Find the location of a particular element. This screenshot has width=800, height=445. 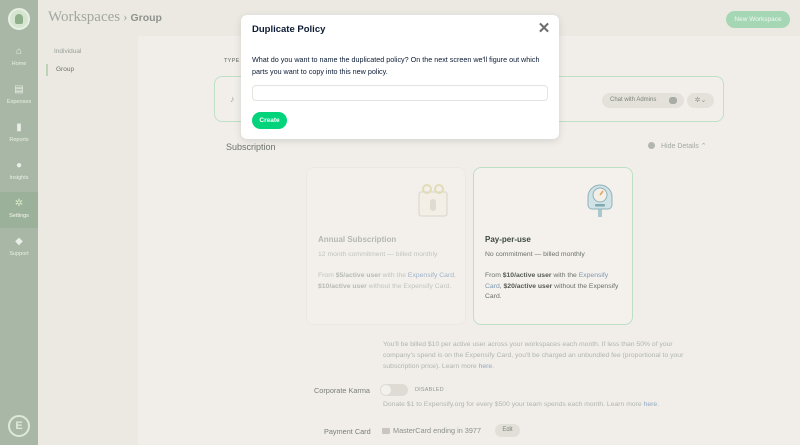

annual-price-prefix: From is located at coordinates (327, 275).